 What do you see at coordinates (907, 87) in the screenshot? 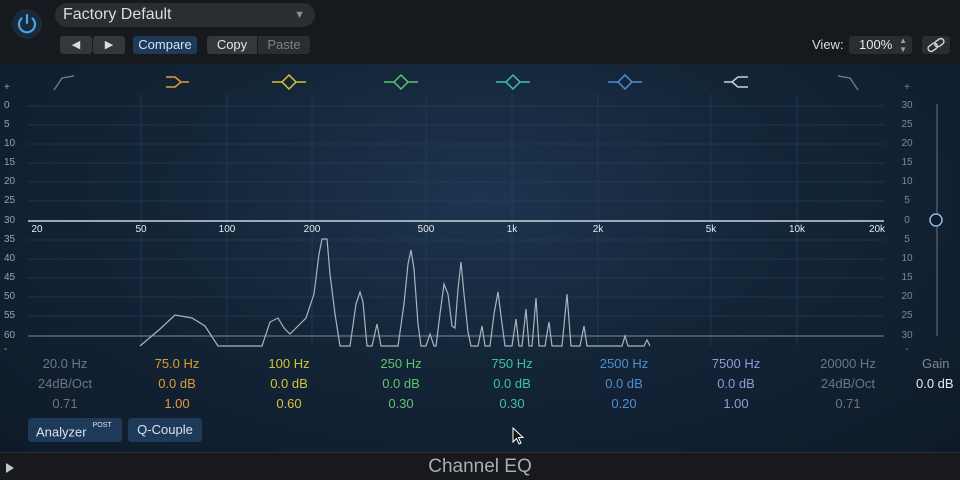
I see `db-label-right: +` at bounding box center [907, 87].